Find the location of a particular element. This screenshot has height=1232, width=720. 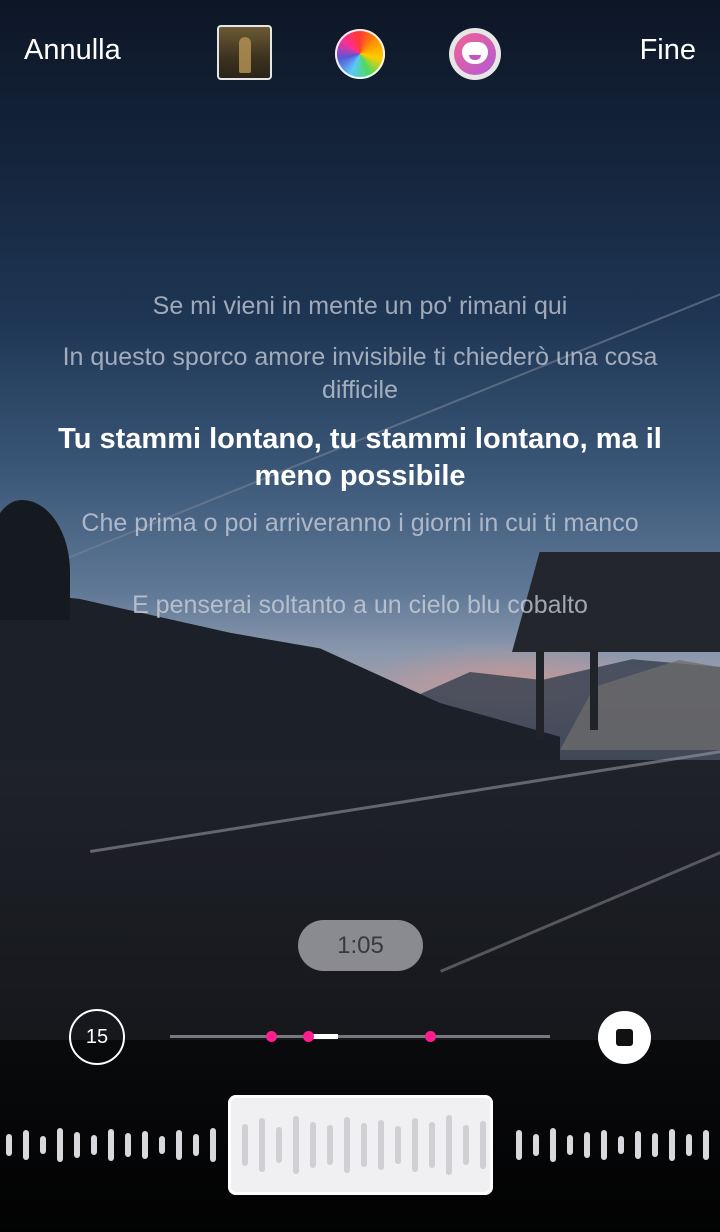

current-time-label: 1:05 is located at coordinates (360, 945).